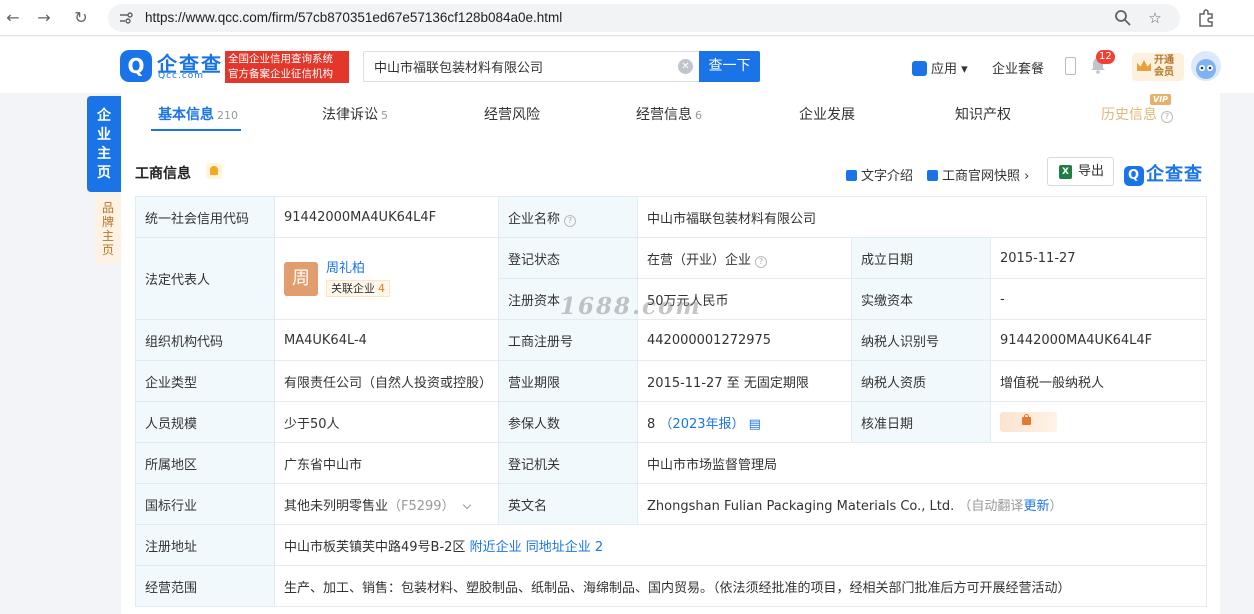 This screenshot has height=614, width=1254. I want to click on tab-history: 历史信息?, so click(1137, 114).